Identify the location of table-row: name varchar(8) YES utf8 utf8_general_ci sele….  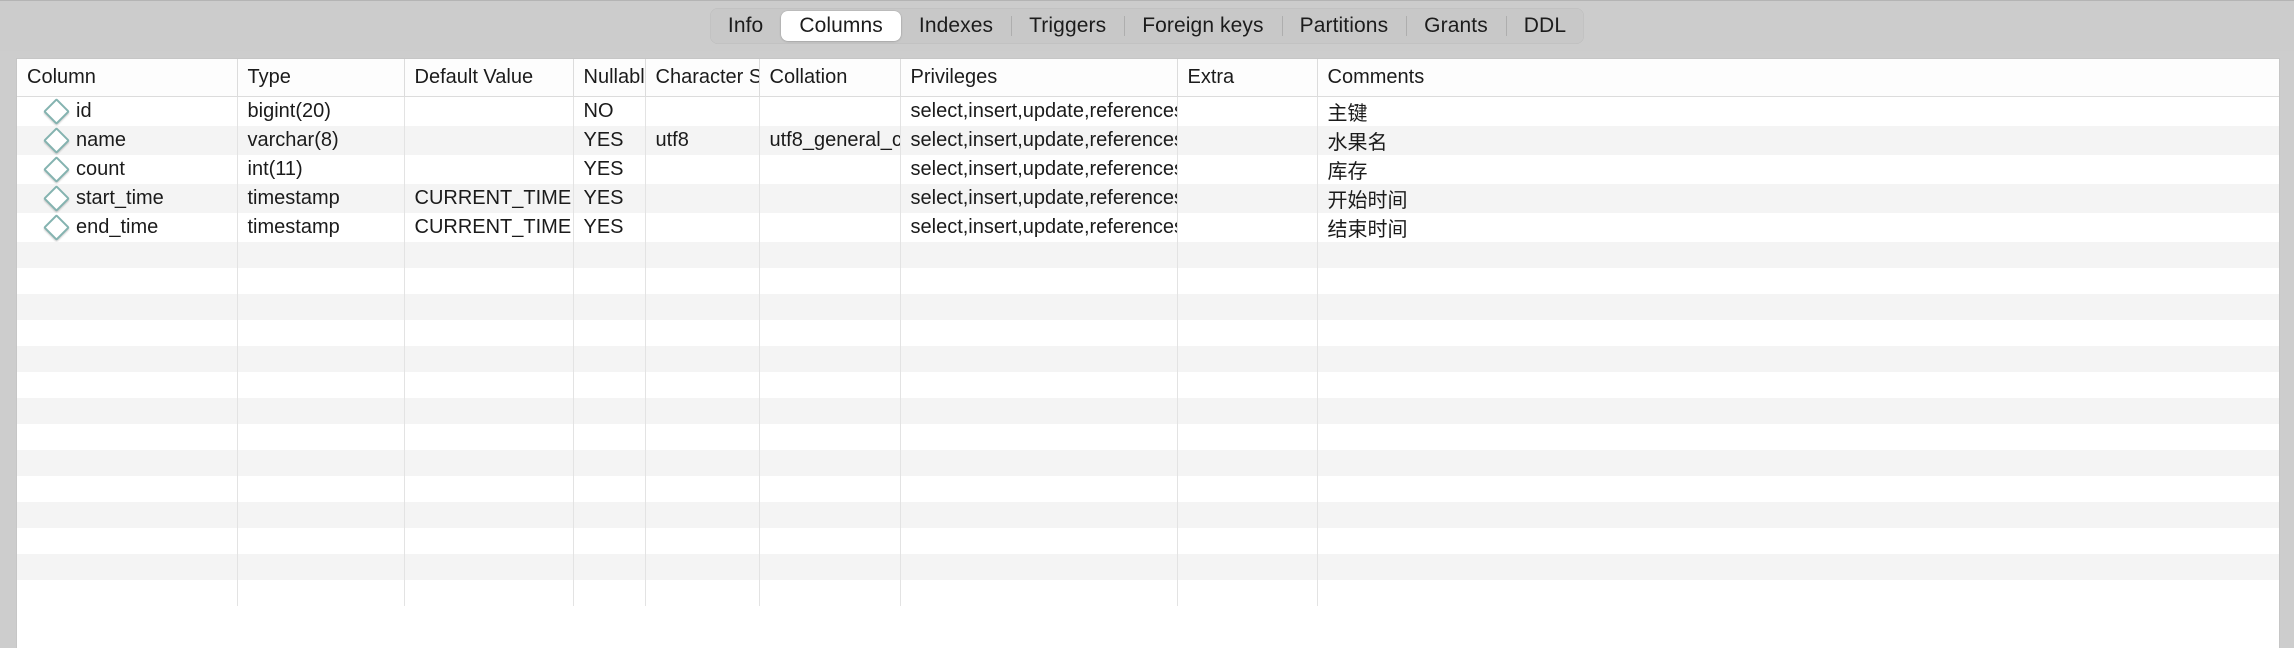
(1148, 140).